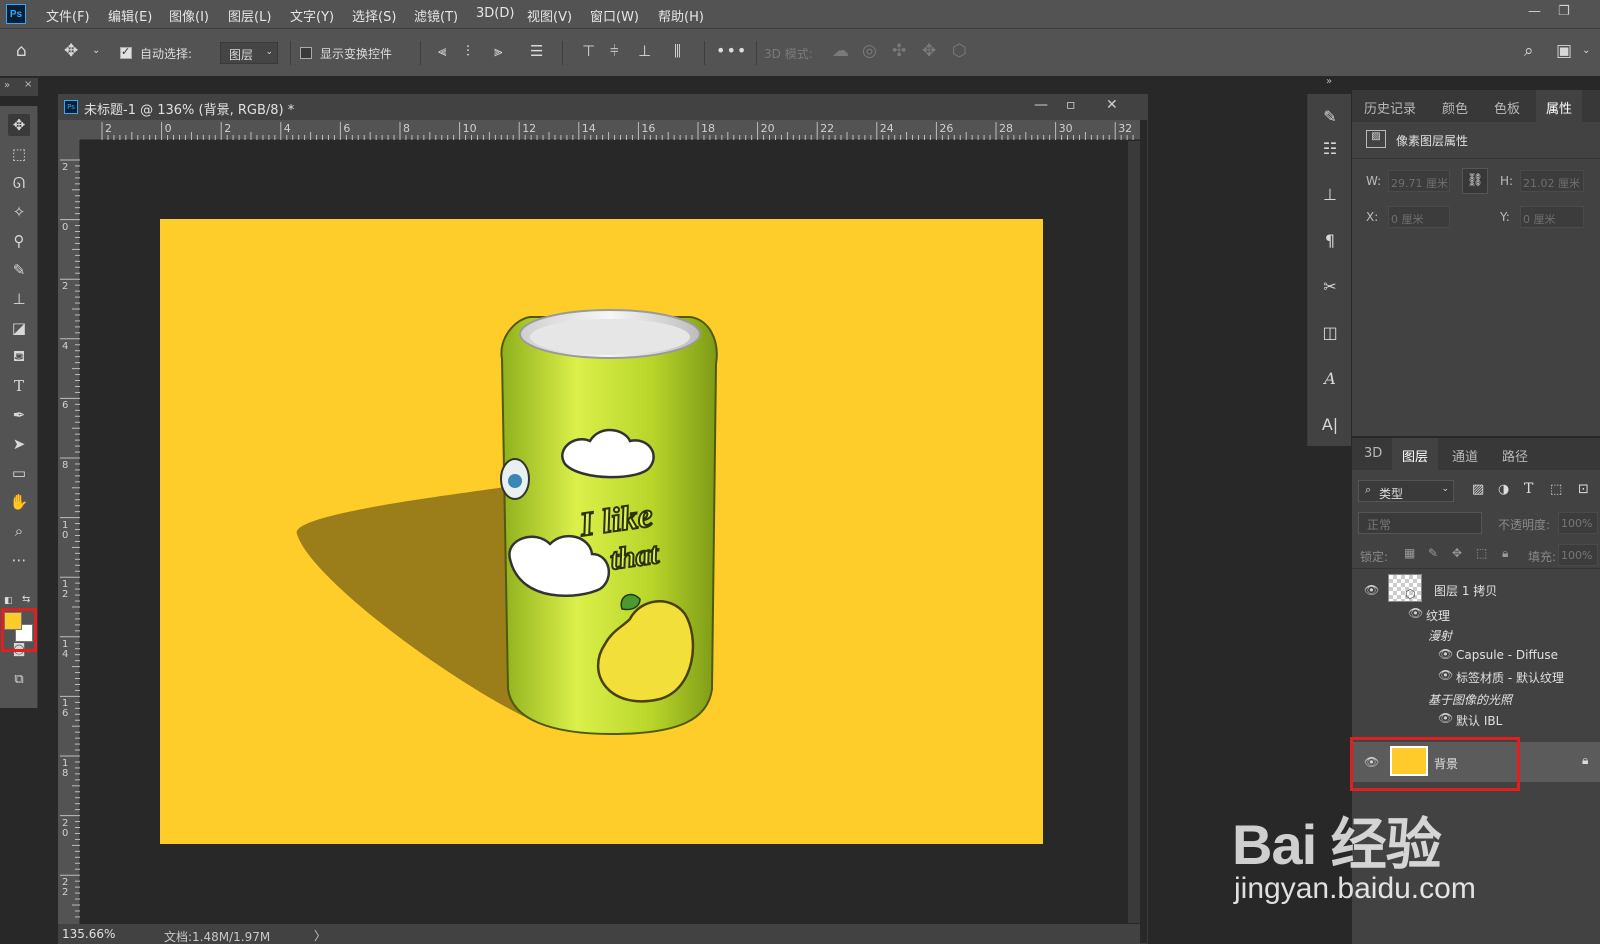  I want to click on align-bottom-icon: ⊥, so click(644, 51).